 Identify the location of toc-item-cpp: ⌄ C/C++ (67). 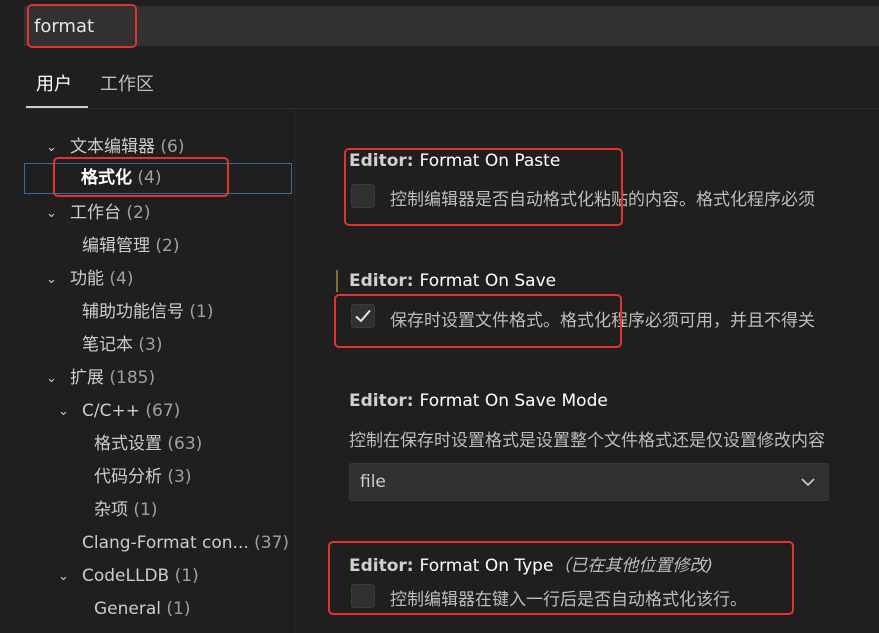
(158, 411).